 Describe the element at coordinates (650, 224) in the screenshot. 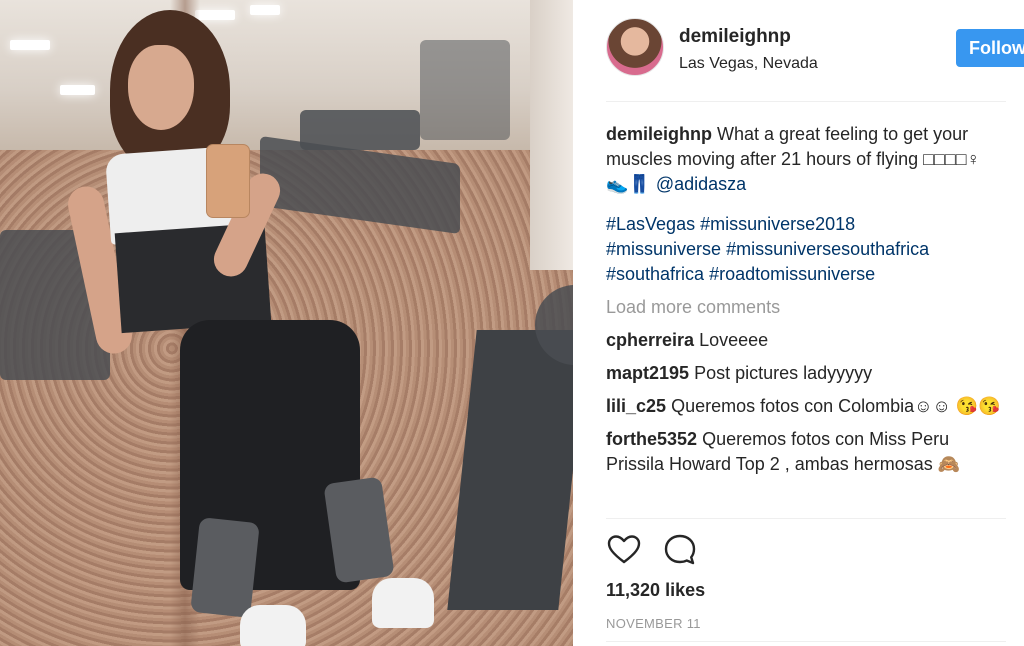

I see `hashtag: #LasVegas` at that location.